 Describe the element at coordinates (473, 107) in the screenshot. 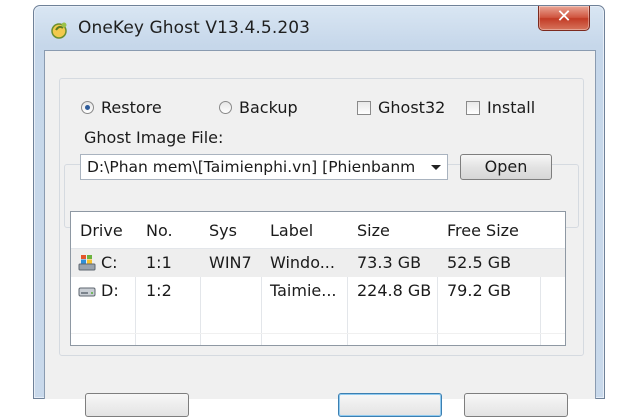

I see `install-checkbox-box` at that location.